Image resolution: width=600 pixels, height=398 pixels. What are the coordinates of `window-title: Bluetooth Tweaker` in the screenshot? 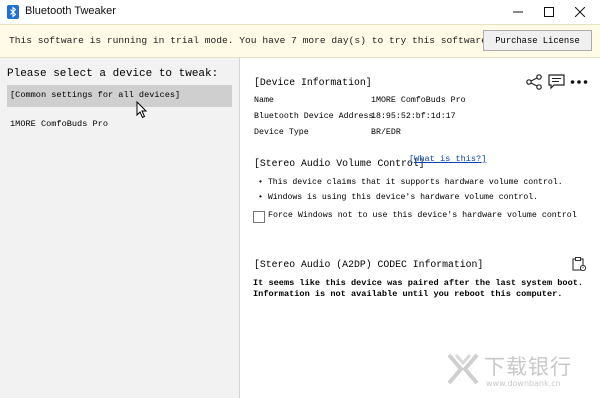 It's located at (70, 11).